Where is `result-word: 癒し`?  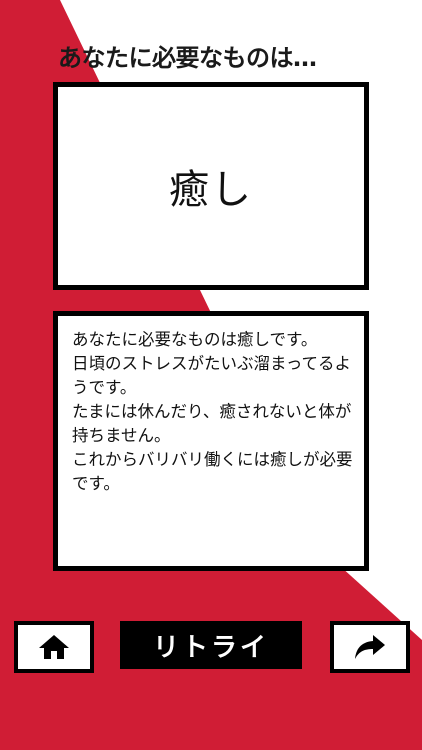 result-word: 癒し is located at coordinates (211, 190).